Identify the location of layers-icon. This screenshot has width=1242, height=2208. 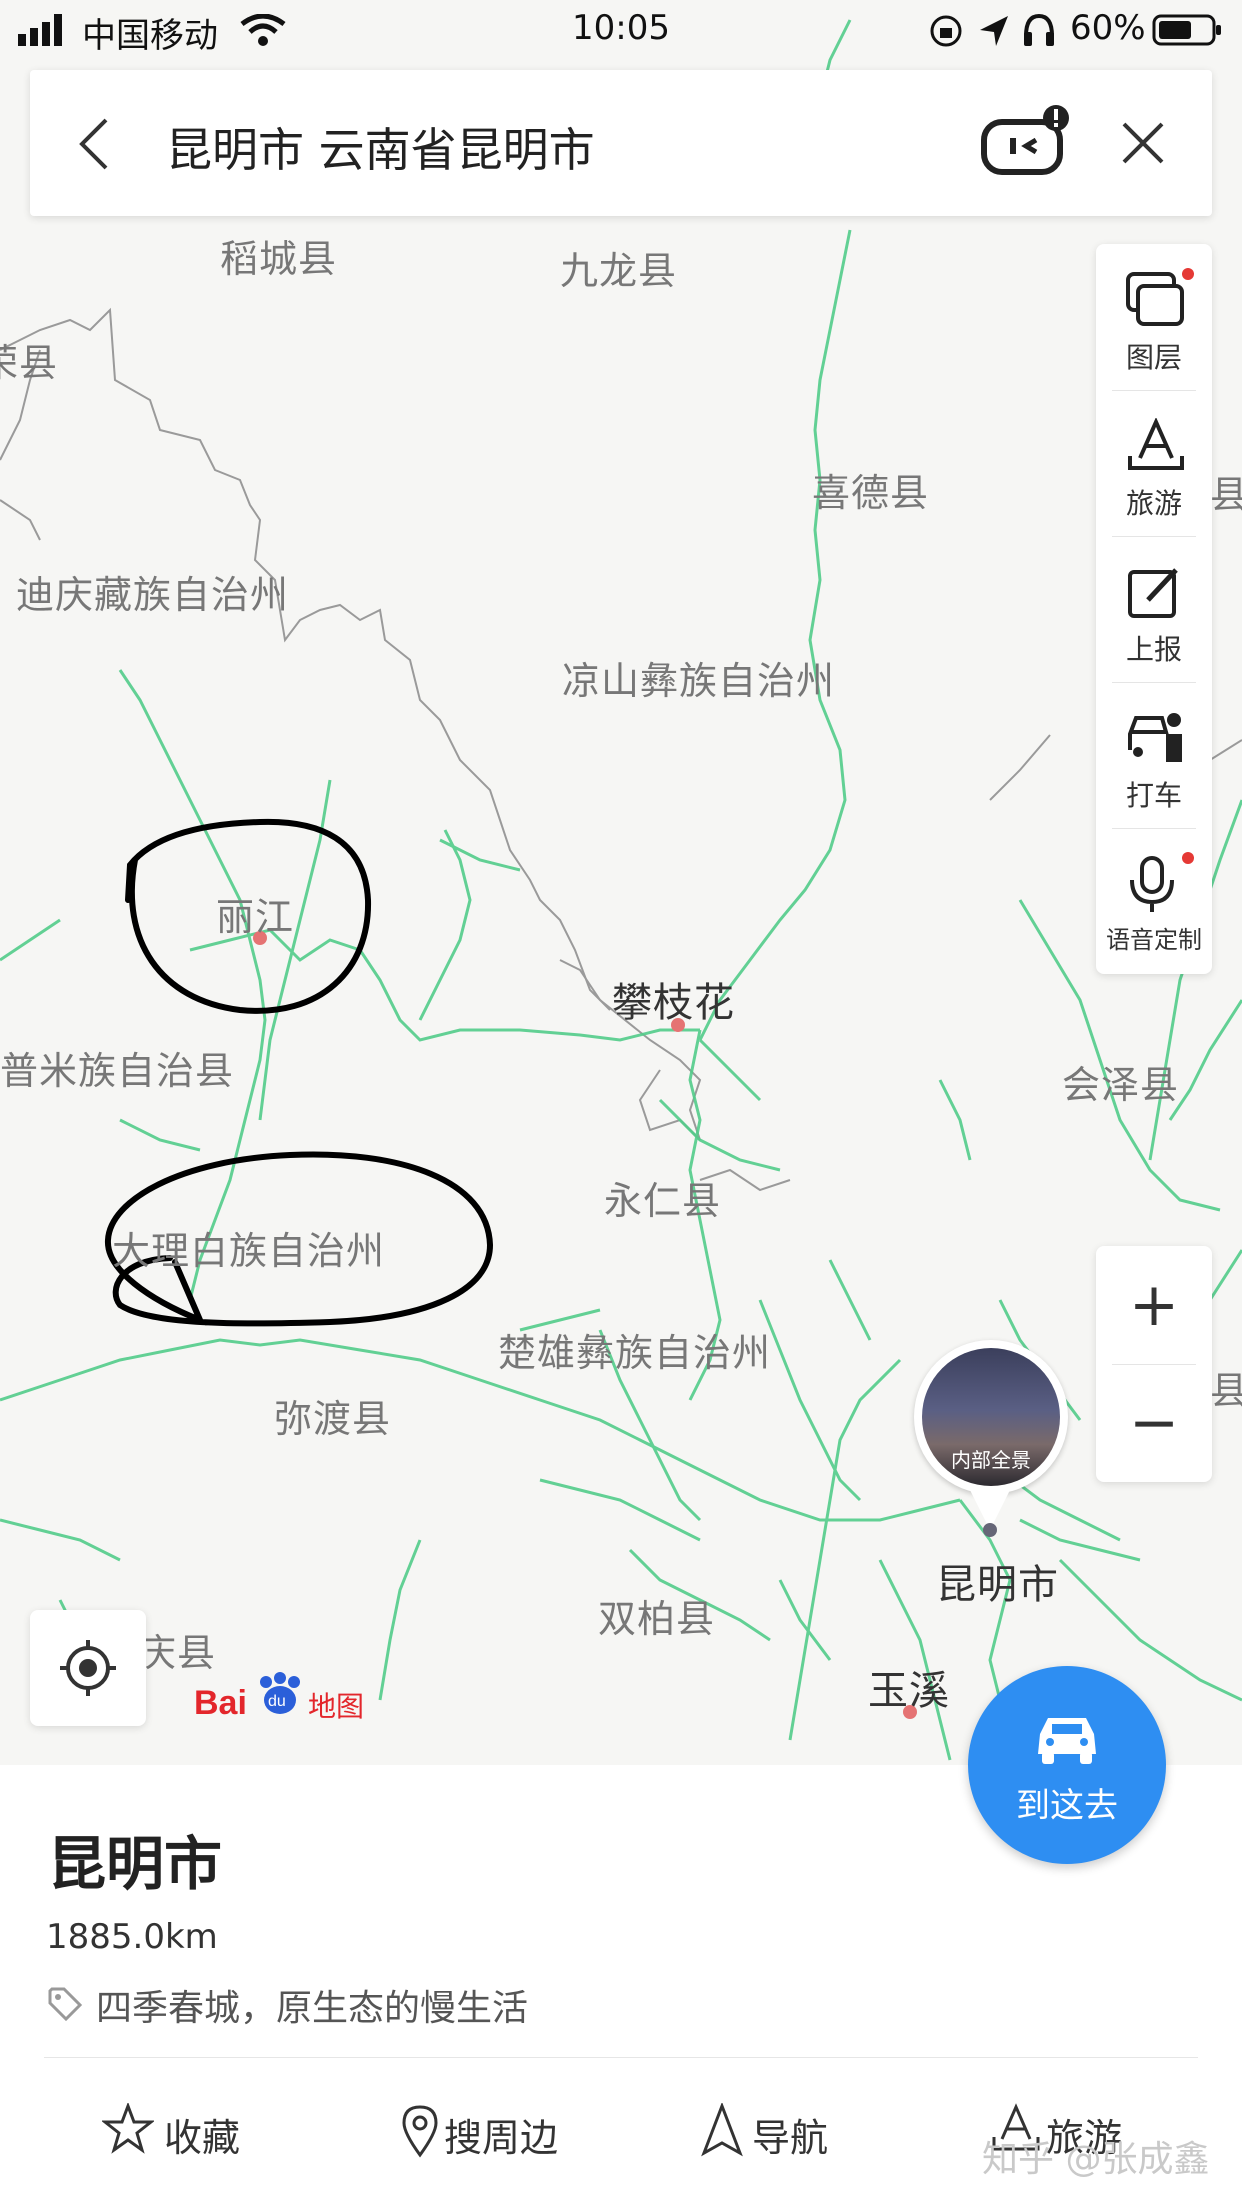
(1155, 299).